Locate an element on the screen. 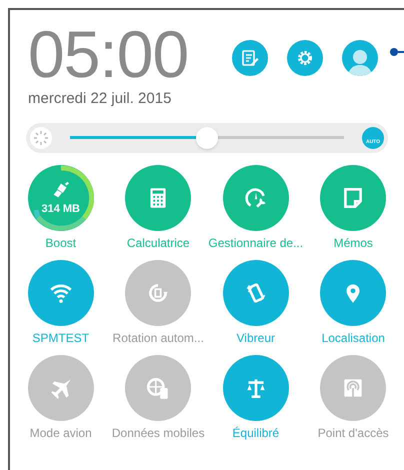  tile-button: 314 MB is located at coordinates (61, 197).